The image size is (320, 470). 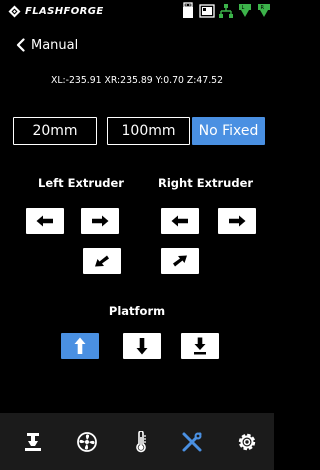 I want to click on platform-home-button, so click(x=200, y=346).